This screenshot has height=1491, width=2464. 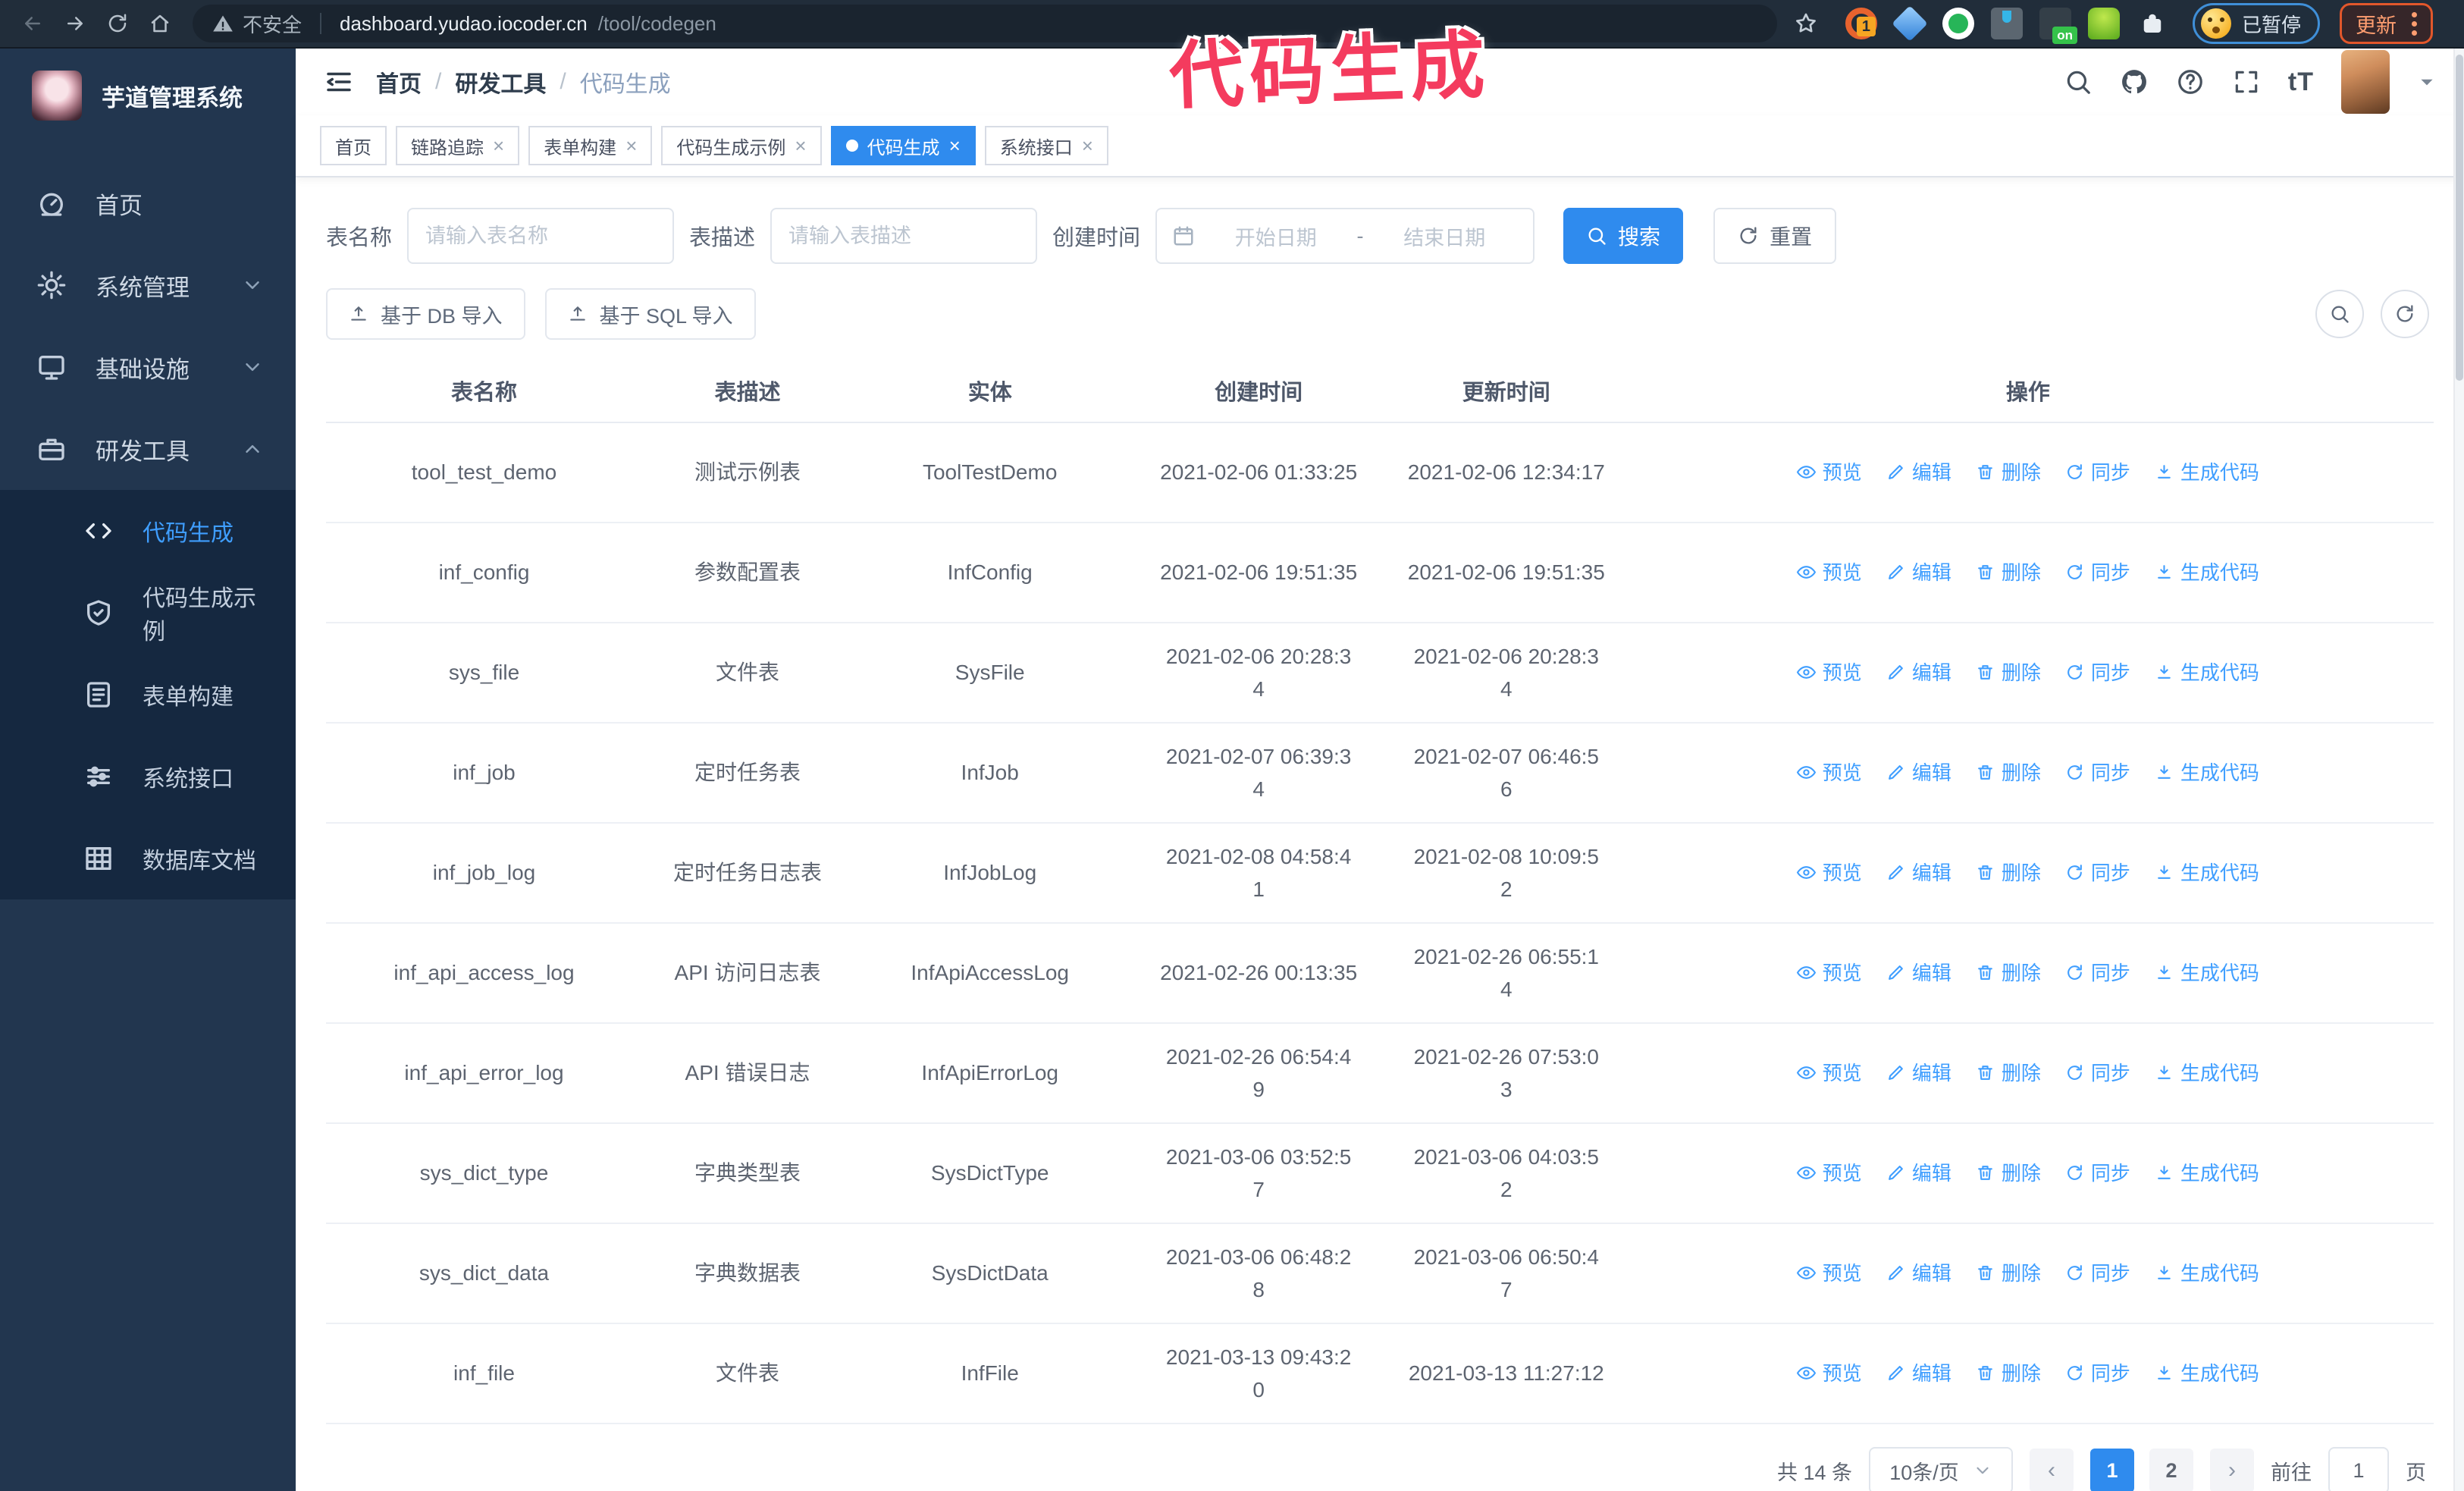 What do you see at coordinates (2058, 26) in the screenshot?
I see `extension-switch-icon: on` at bounding box center [2058, 26].